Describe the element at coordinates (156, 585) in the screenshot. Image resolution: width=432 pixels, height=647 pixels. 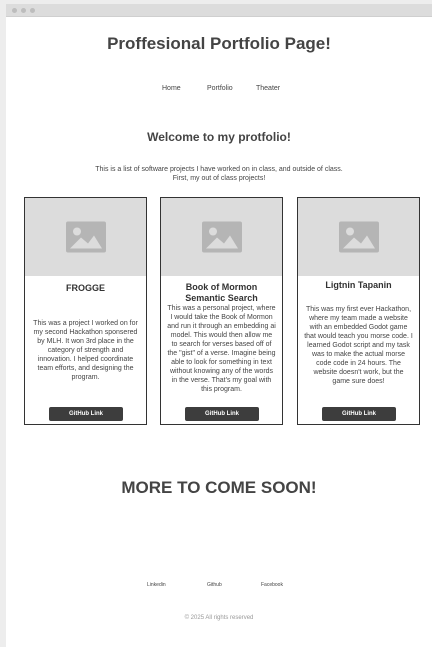
I see `footer-link-linkedin: Linkedin` at that location.